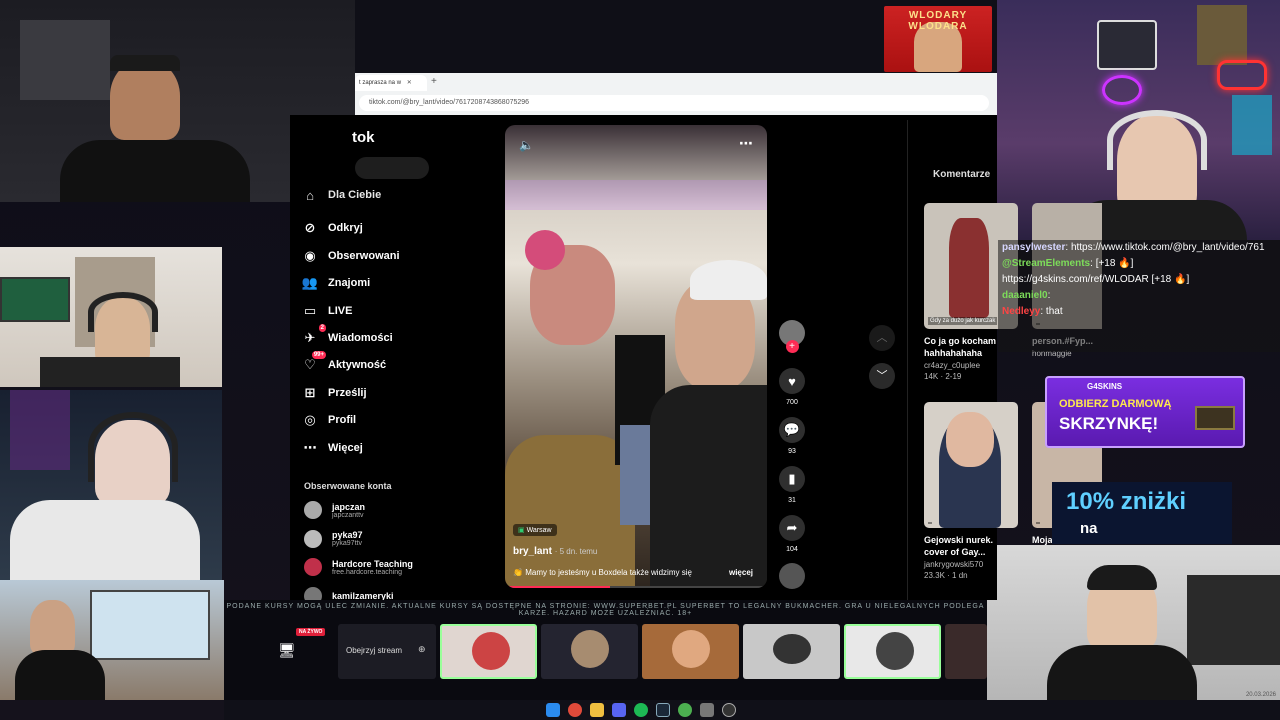 The height and width of the screenshot is (720, 1280). What do you see at coordinates (1025, 295) in the screenshot?
I see `chat-username: daaaniel0` at bounding box center [1025, 295].